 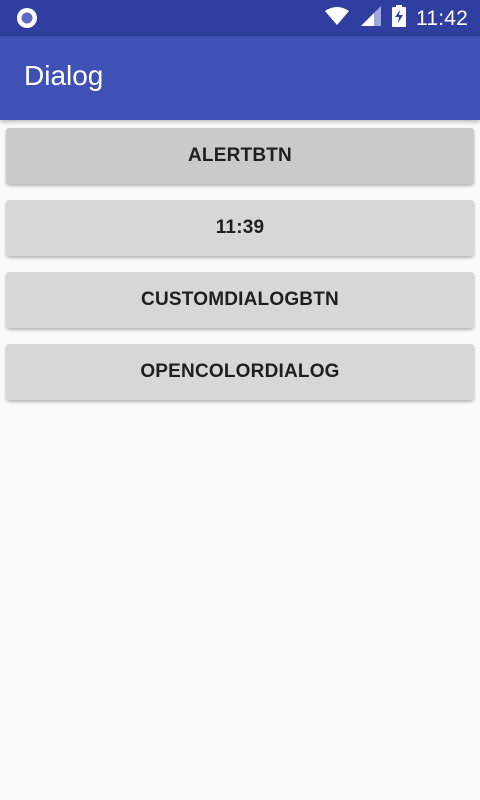 What do you see at coordinates (240, 372) in the screenshot?
I see `open-color-dialog-button: OPENCOLORDIALOG` at bounding box center [240, 372].